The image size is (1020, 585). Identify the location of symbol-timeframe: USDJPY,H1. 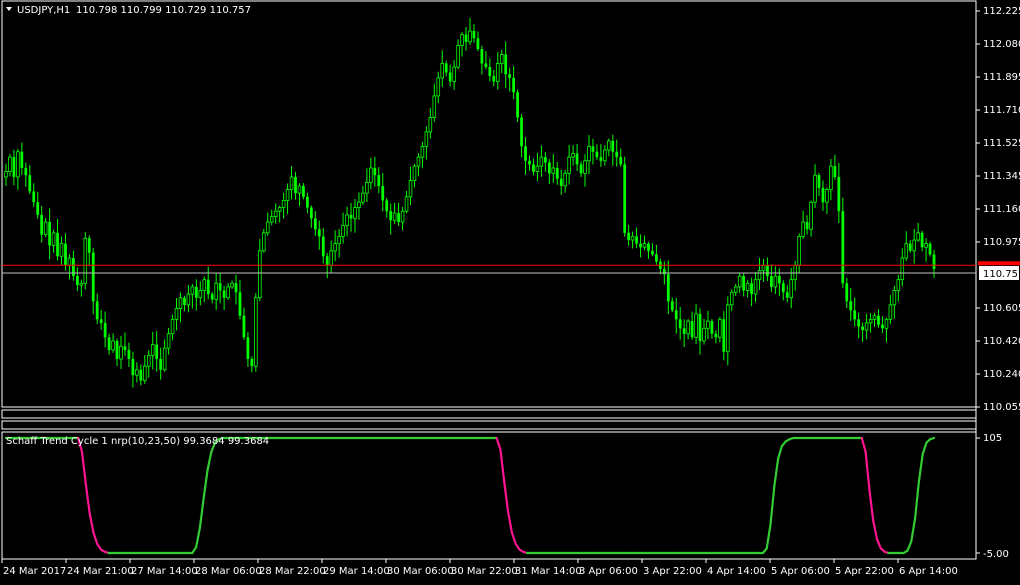
(43, 10).